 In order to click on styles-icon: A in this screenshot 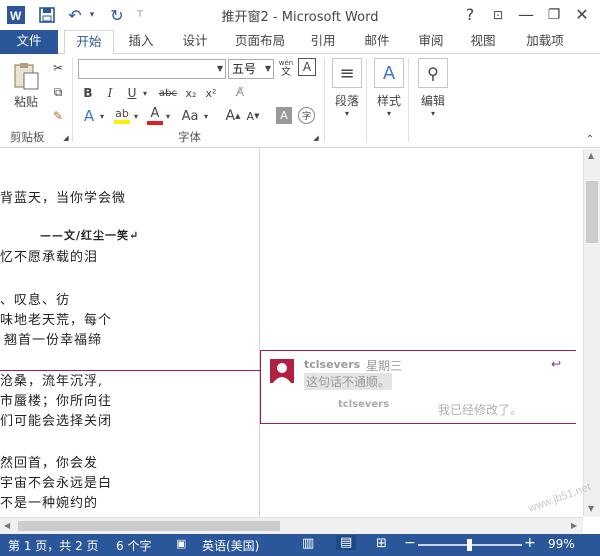, I will do `click(389, 73)`.